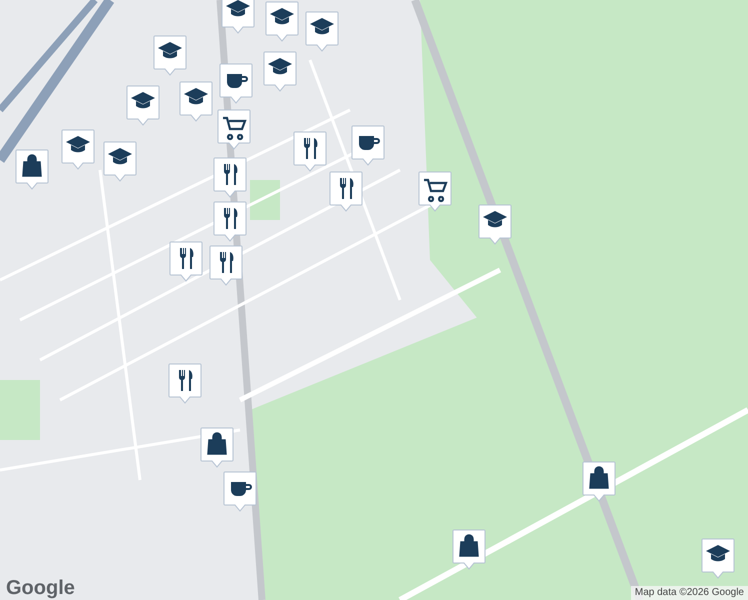  I want to click on google-logo: Google, so click(40, 588).